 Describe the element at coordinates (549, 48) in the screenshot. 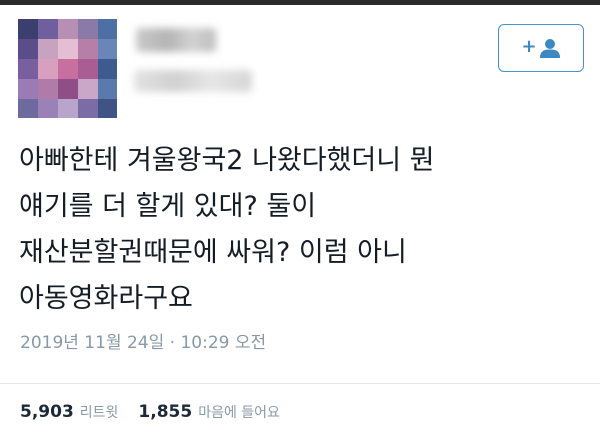

I see `person-icon` at that location.